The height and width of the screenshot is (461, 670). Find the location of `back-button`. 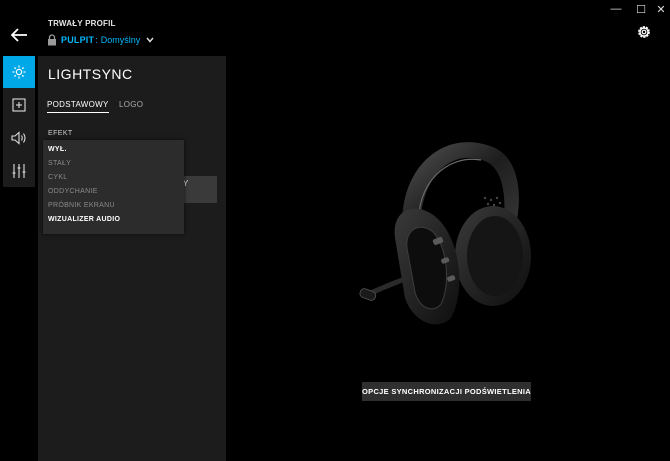

back-button is located at coordinates (19, 35).